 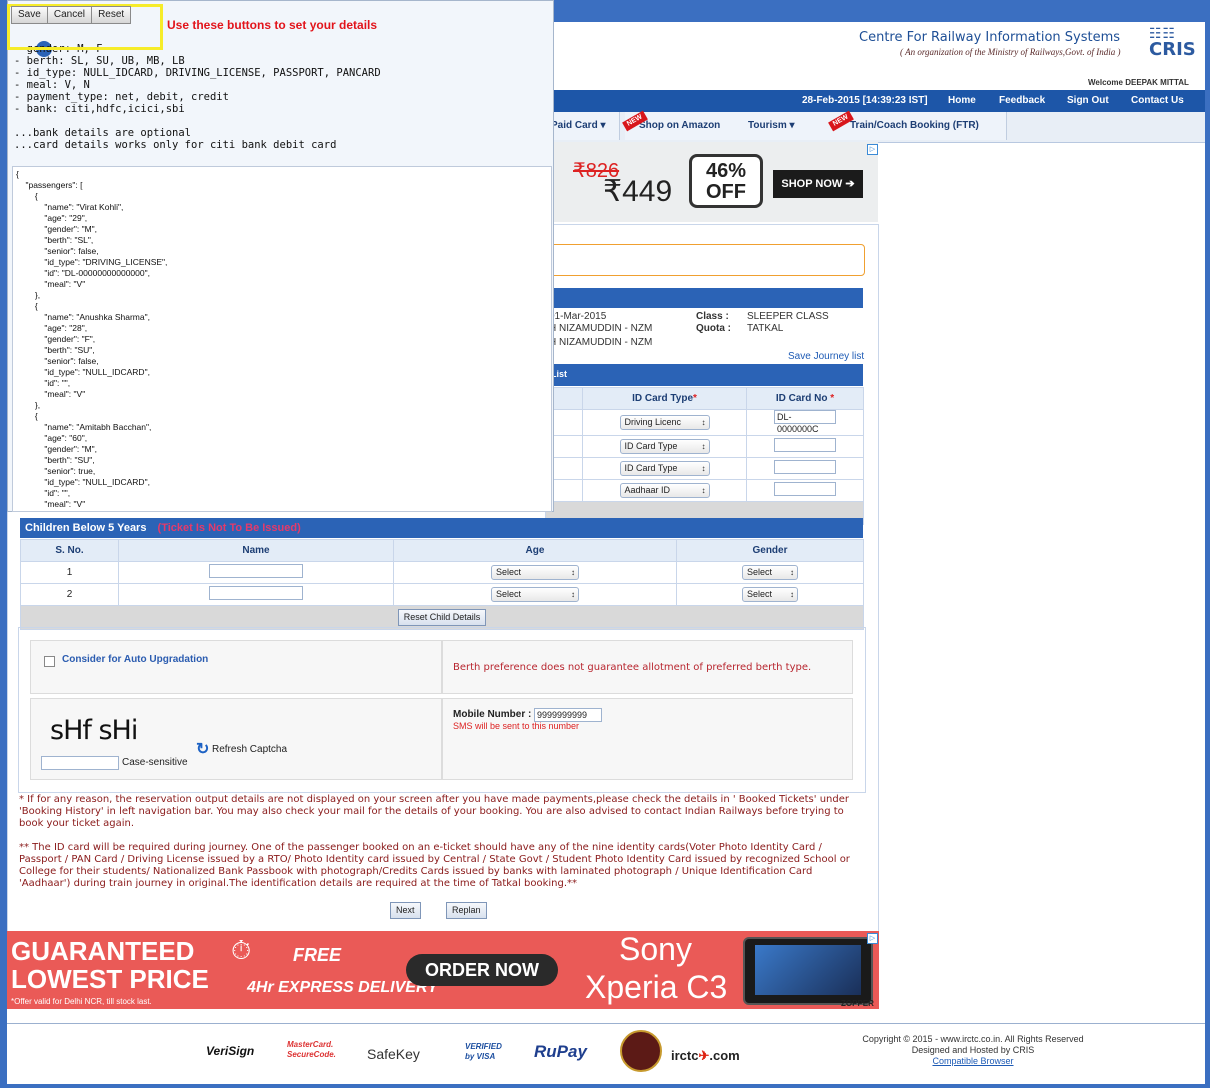 I want to click on journey-to: H NIZAMUDDIN - NZM, so click(x=601, y=342).